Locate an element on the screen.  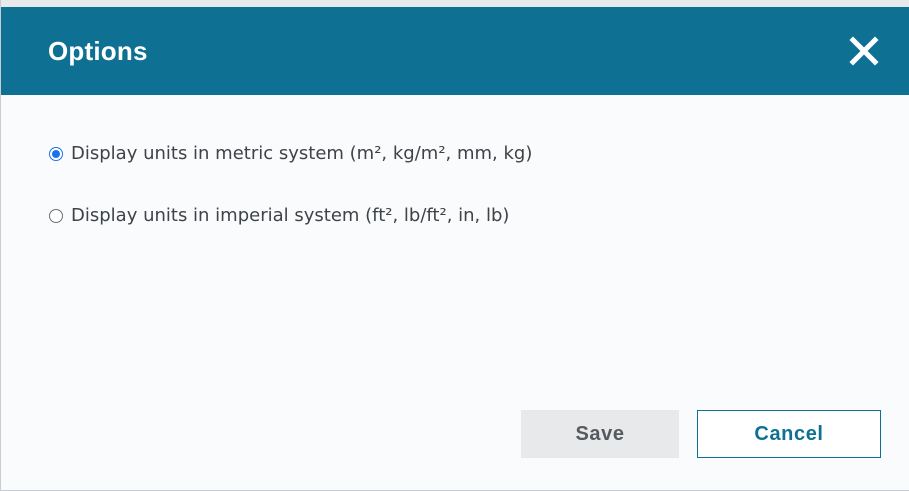
top-strip is located at coordinates (455, 3).